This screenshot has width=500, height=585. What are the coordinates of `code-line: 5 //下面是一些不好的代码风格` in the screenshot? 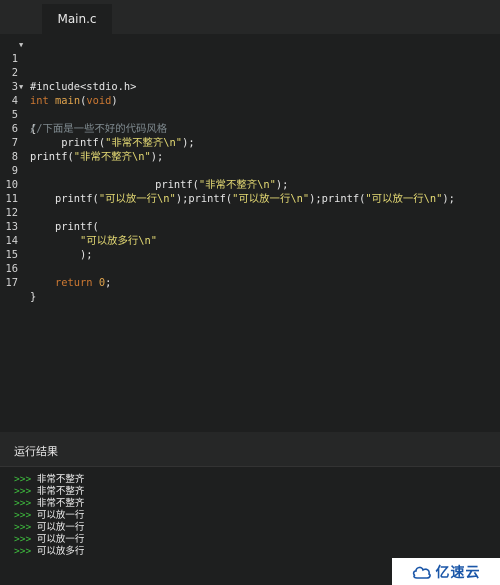 It's located at (250, 114).